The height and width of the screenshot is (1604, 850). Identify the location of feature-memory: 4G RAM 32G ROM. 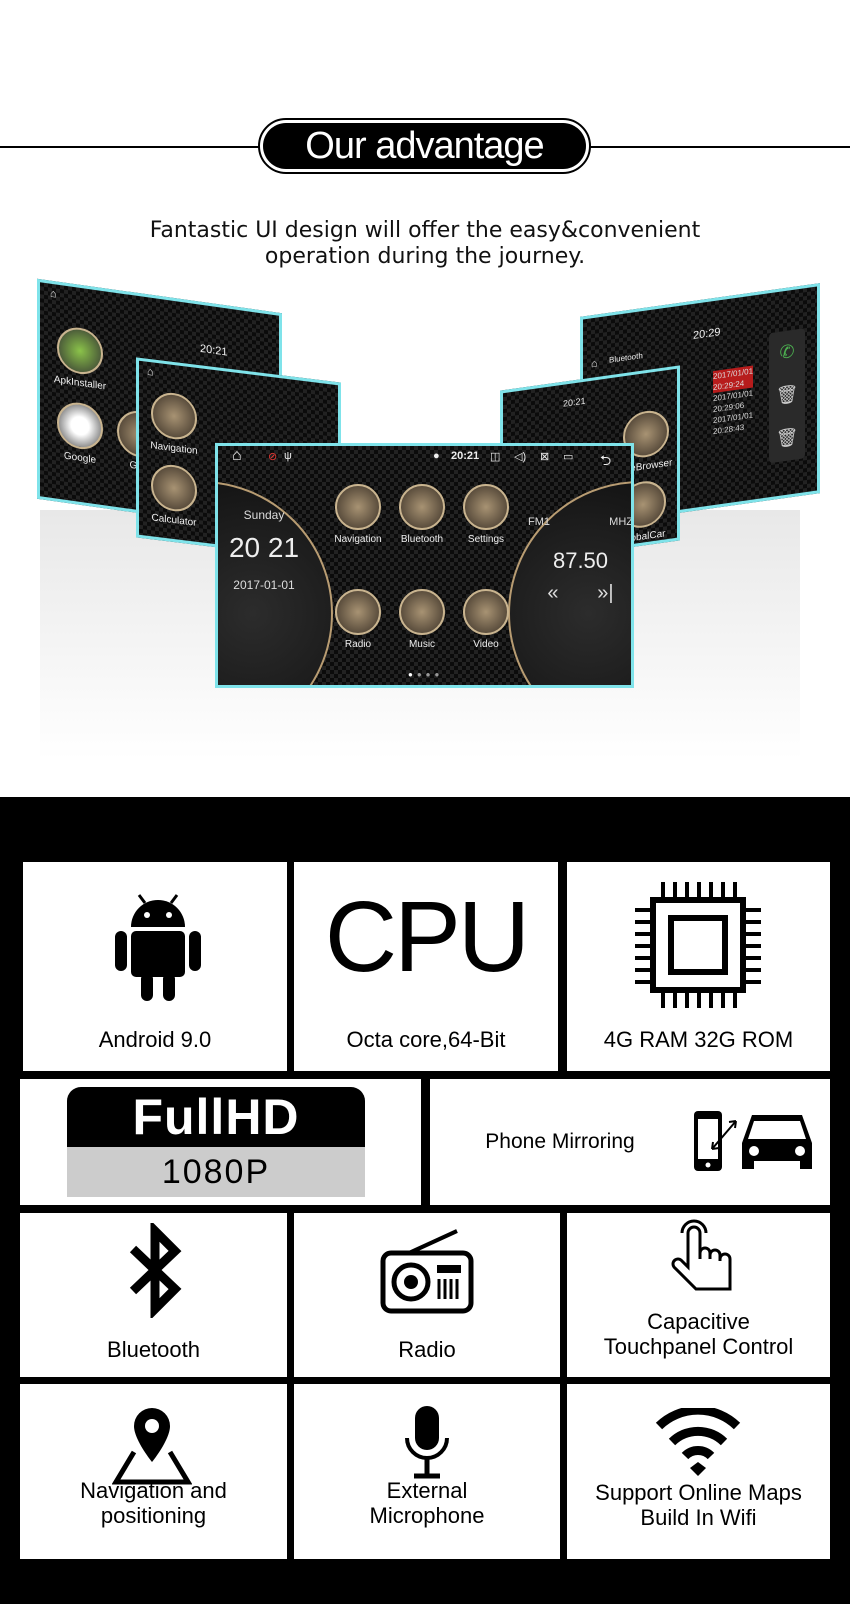
(698, 966).